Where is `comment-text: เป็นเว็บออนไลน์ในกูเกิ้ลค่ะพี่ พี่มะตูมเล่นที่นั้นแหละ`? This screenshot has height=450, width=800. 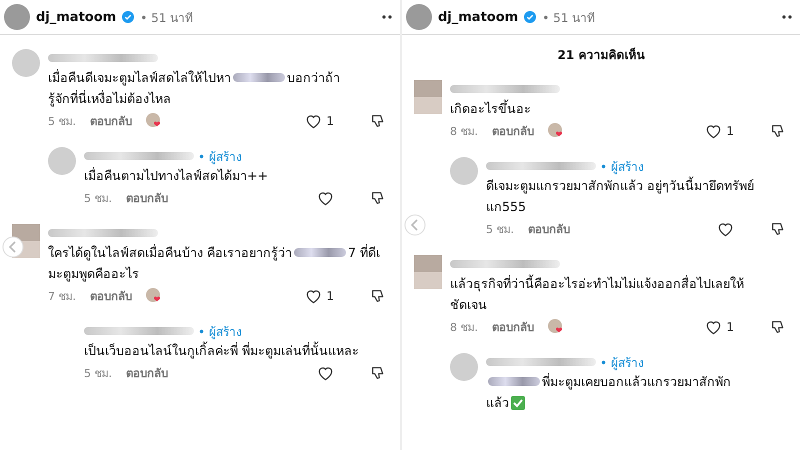
comment-text: เป็นเว็บออนไลน์ในกูเกิ้ลค่ะพี่ พี่มะตูมเล่นที่นั้นแหละ is located at coordinates (222, 350).